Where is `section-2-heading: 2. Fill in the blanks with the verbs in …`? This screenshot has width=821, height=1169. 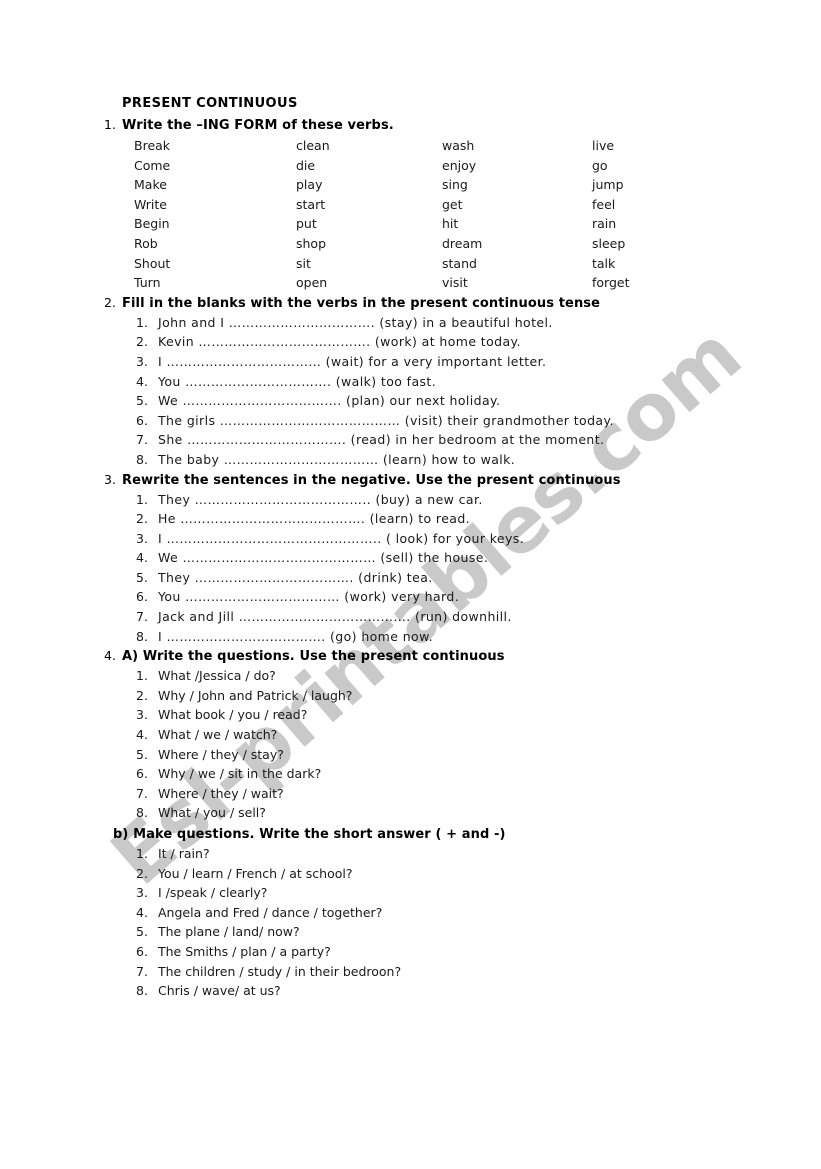
section-2-heading: 2. Fill in the blanks with the verbs in … is located at coordinates (434, 303).